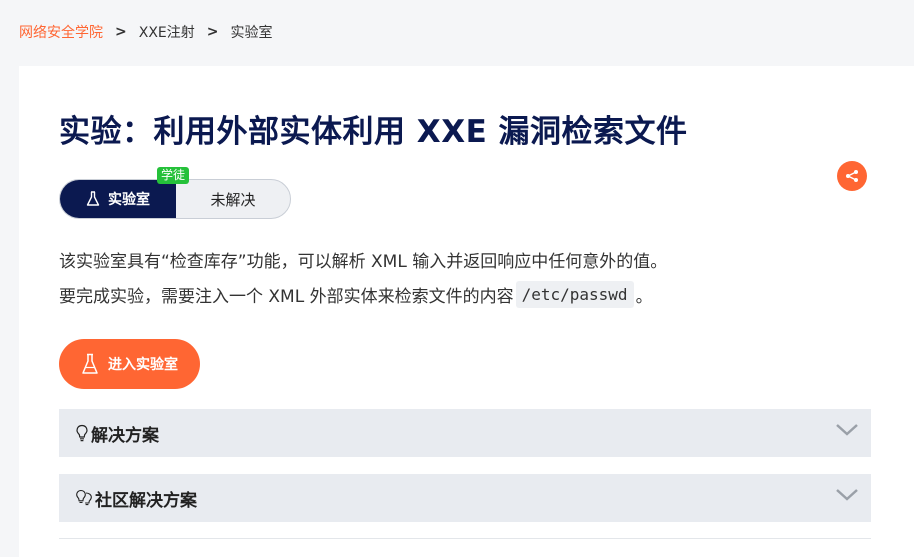  Describe the element at coordinates (465, 498) in the screenshot. I see `community-solutions-accordion: 社区解决方案` at that location.